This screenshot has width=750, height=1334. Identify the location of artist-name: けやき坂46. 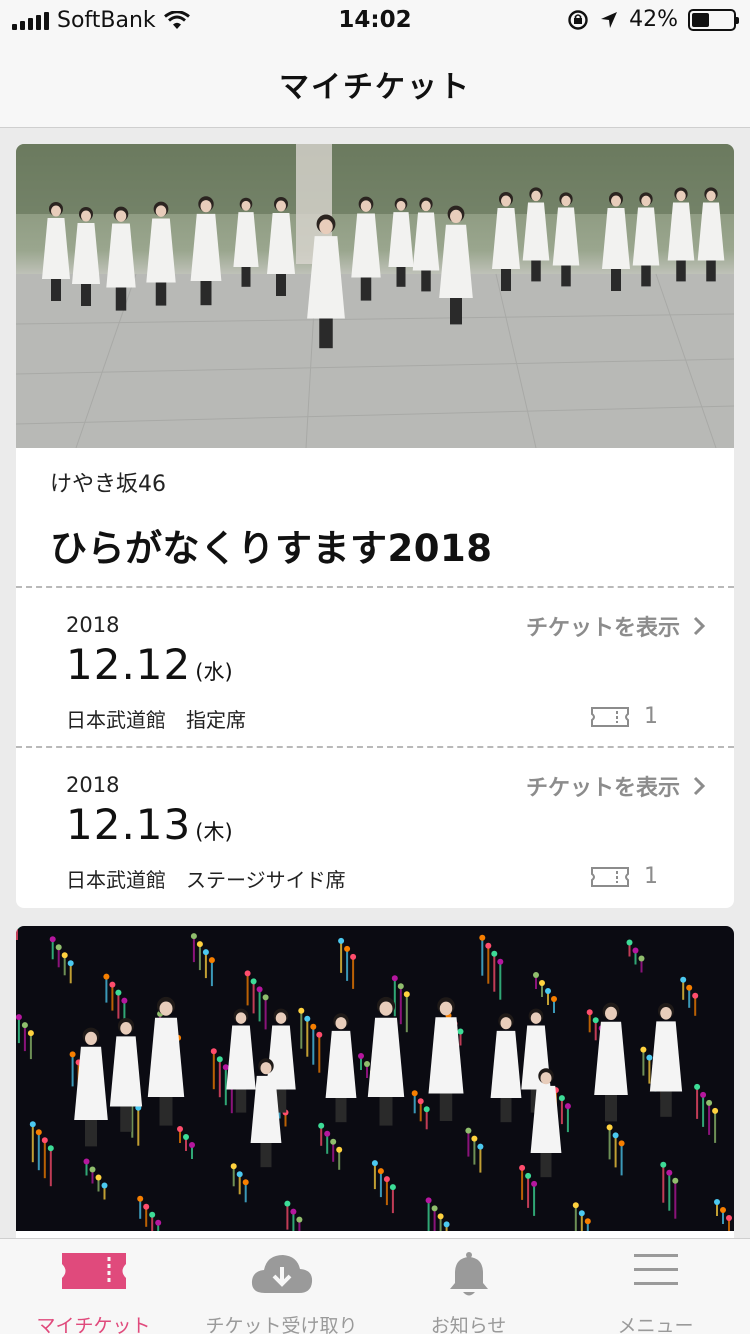
(108, 484).